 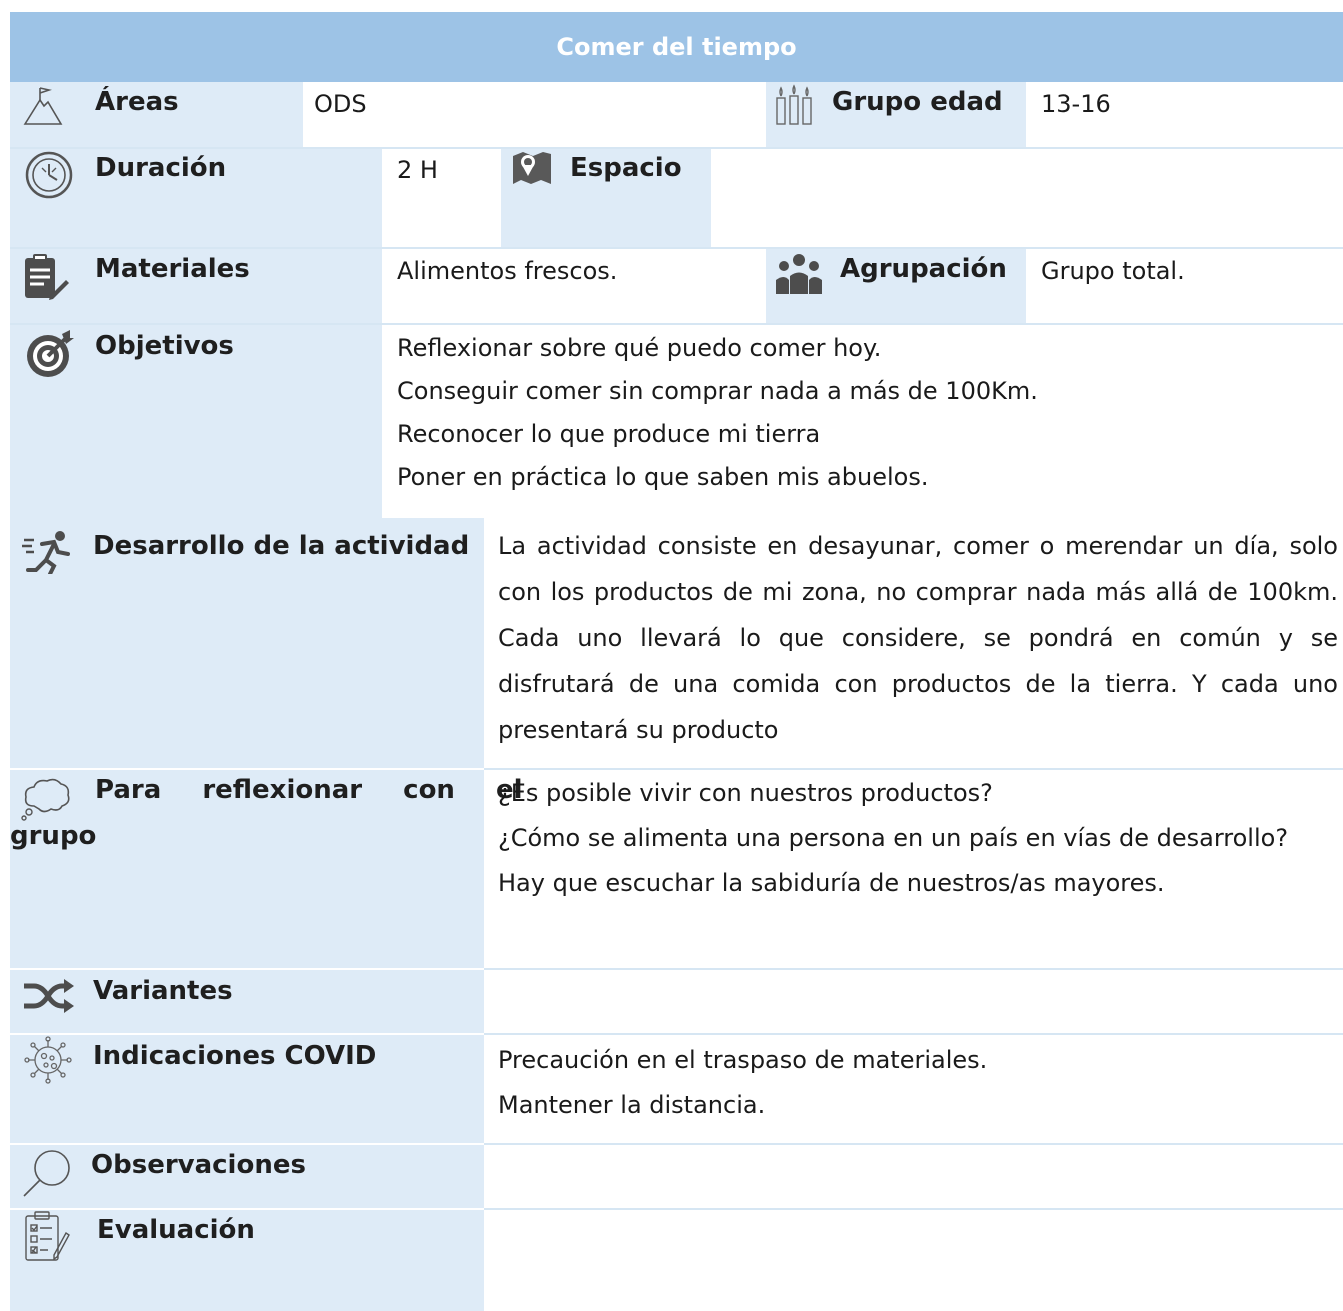 What do you see at coordinates (172, 269) in the screenshot?
I see `materiales-label: Materiales` at bounding box center [172, 269].